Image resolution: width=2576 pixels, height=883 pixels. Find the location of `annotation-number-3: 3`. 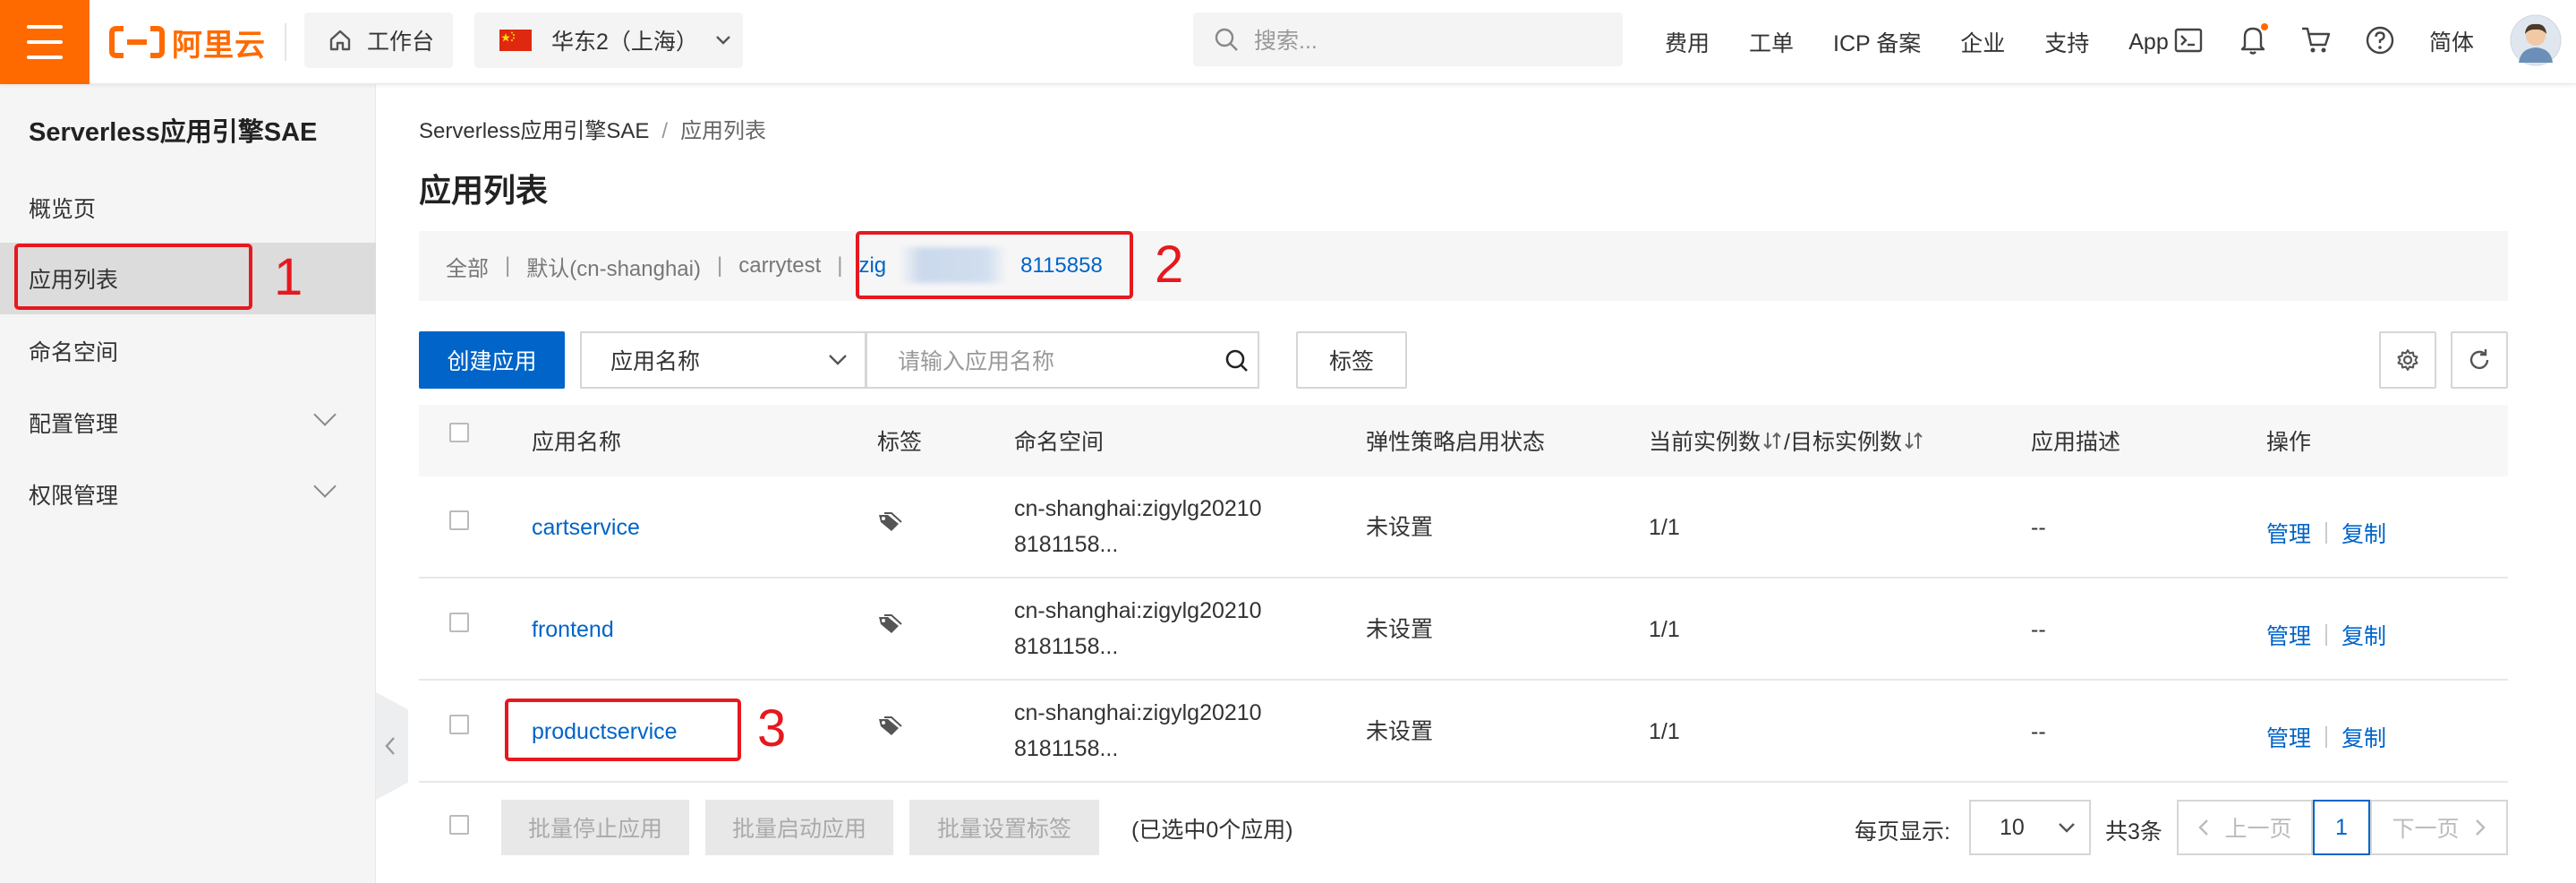

annotation-number-3: 3 is located at coordinates (772, 728).